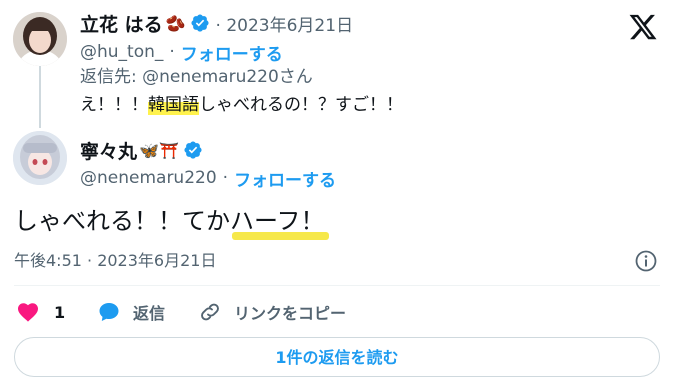 The height and width of the screenshot is (378, 676). I want to click on heart-icon, so click(28, 312).